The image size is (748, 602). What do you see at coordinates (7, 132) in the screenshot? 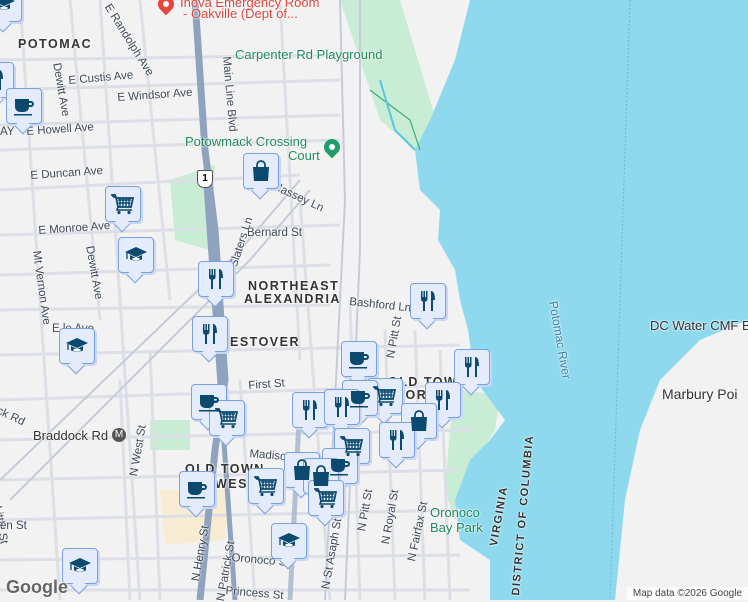
I see `label-ay: AY` at bounding box center [7, 132].